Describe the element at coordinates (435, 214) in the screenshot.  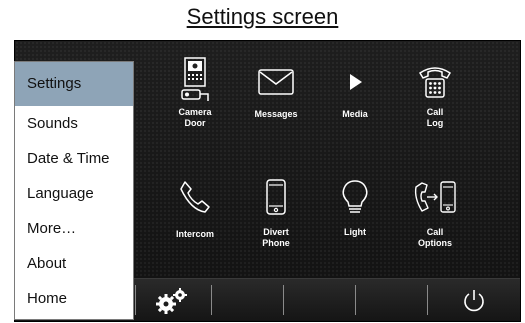
I see `tile-call-options: Call Options` at that location.